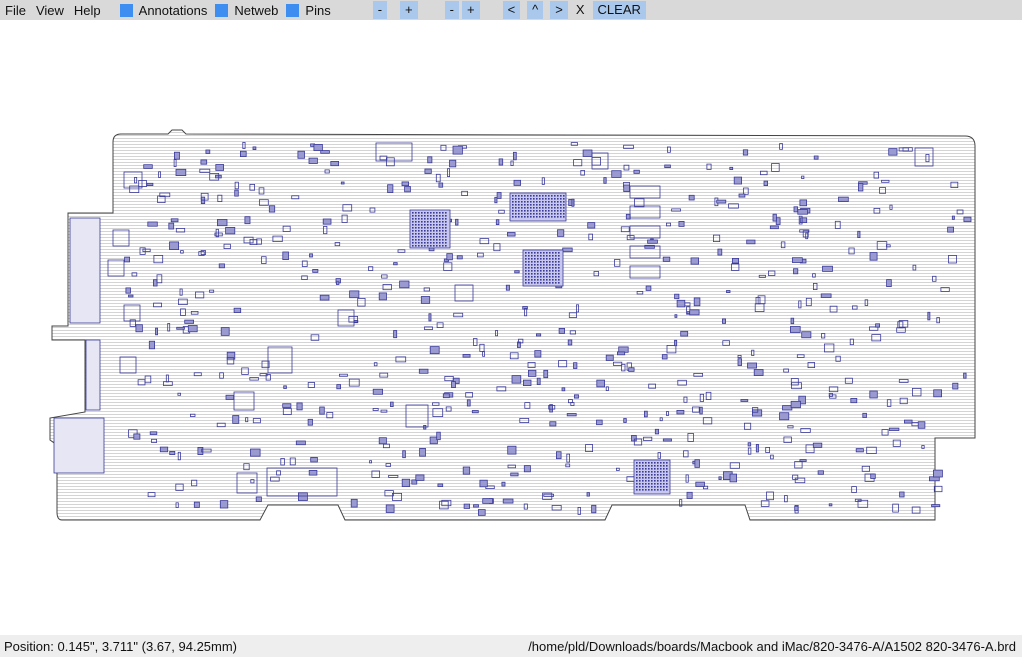 The width and height of the screenshot is (1022, 657). I want to click on prev-button: <, so click(511, 10).